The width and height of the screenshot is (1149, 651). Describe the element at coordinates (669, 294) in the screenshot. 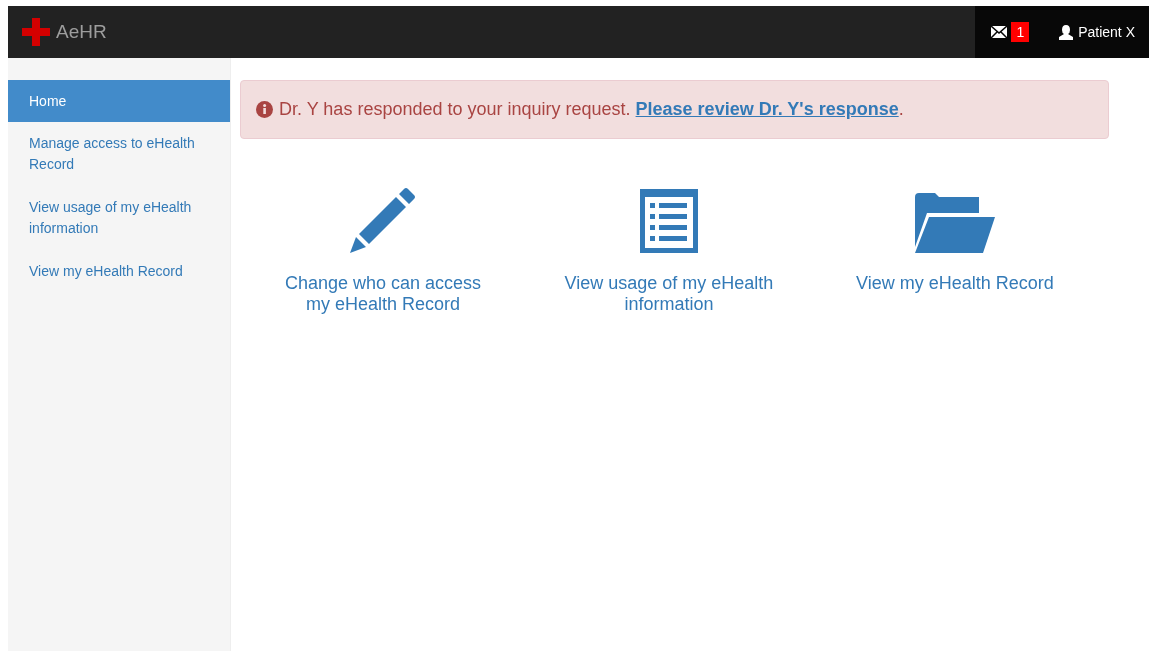

I see `tile-link: View usage of my eHealth information` at that location.